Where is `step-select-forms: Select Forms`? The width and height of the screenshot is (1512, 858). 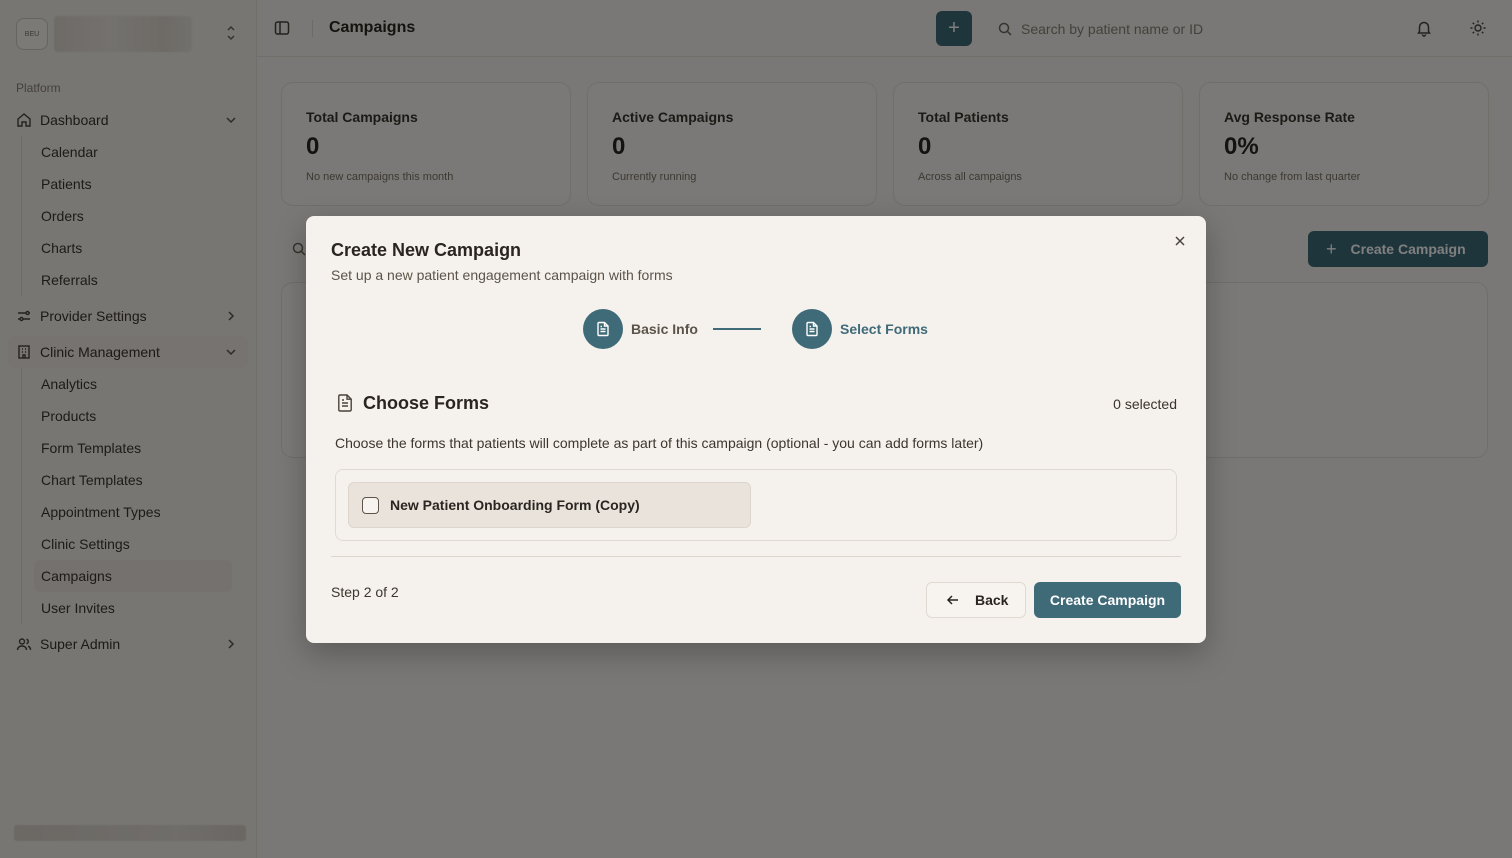 step-select-forms: Select Forms is located at coordinates (860, 329).